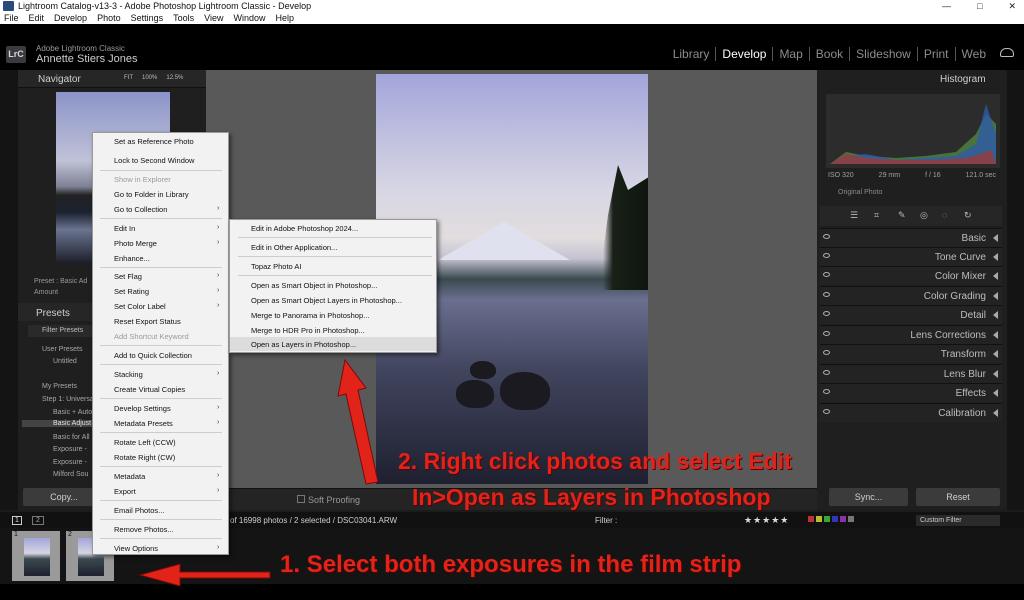 The width and height of the screenshot is (1024, 600). Describe the element at coordinates (591, 497) in the screenshot. I see `annotation-step-2-line-2: In>Open as Layers in Photoshop` at that location.